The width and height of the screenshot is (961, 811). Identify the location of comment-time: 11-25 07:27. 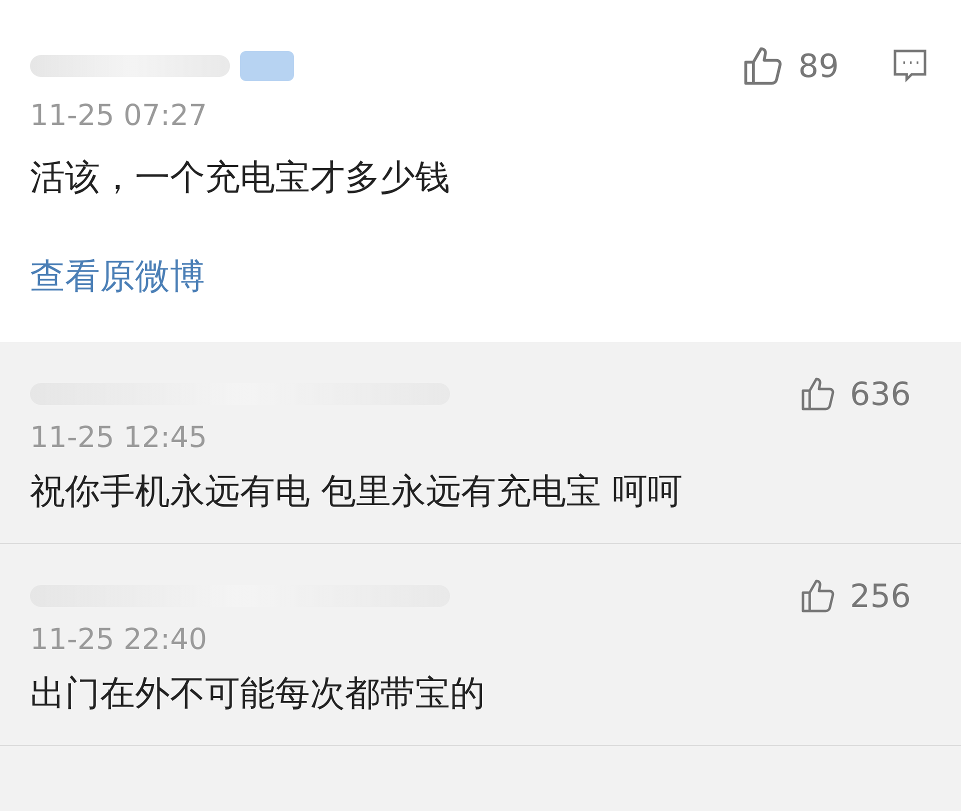
(119, 115).